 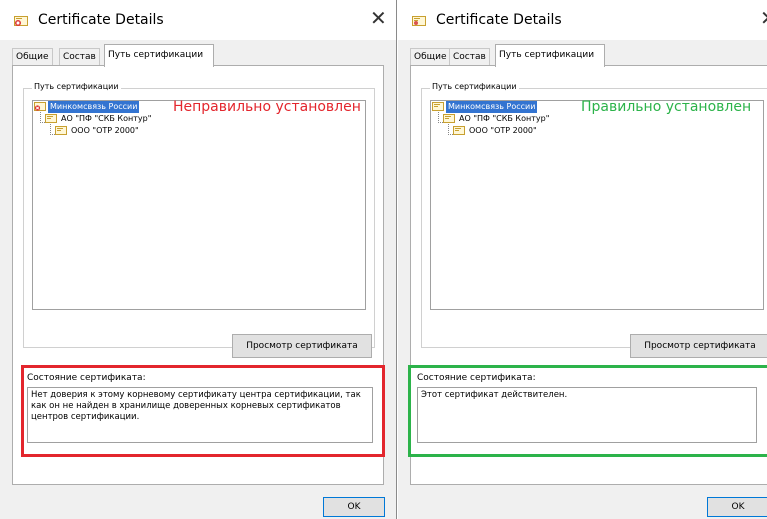 What do you see at coordinates (666, 107) in the screenshot?
I see `annotation-correct: Правильно установлен` at bounding box center [666, 107].